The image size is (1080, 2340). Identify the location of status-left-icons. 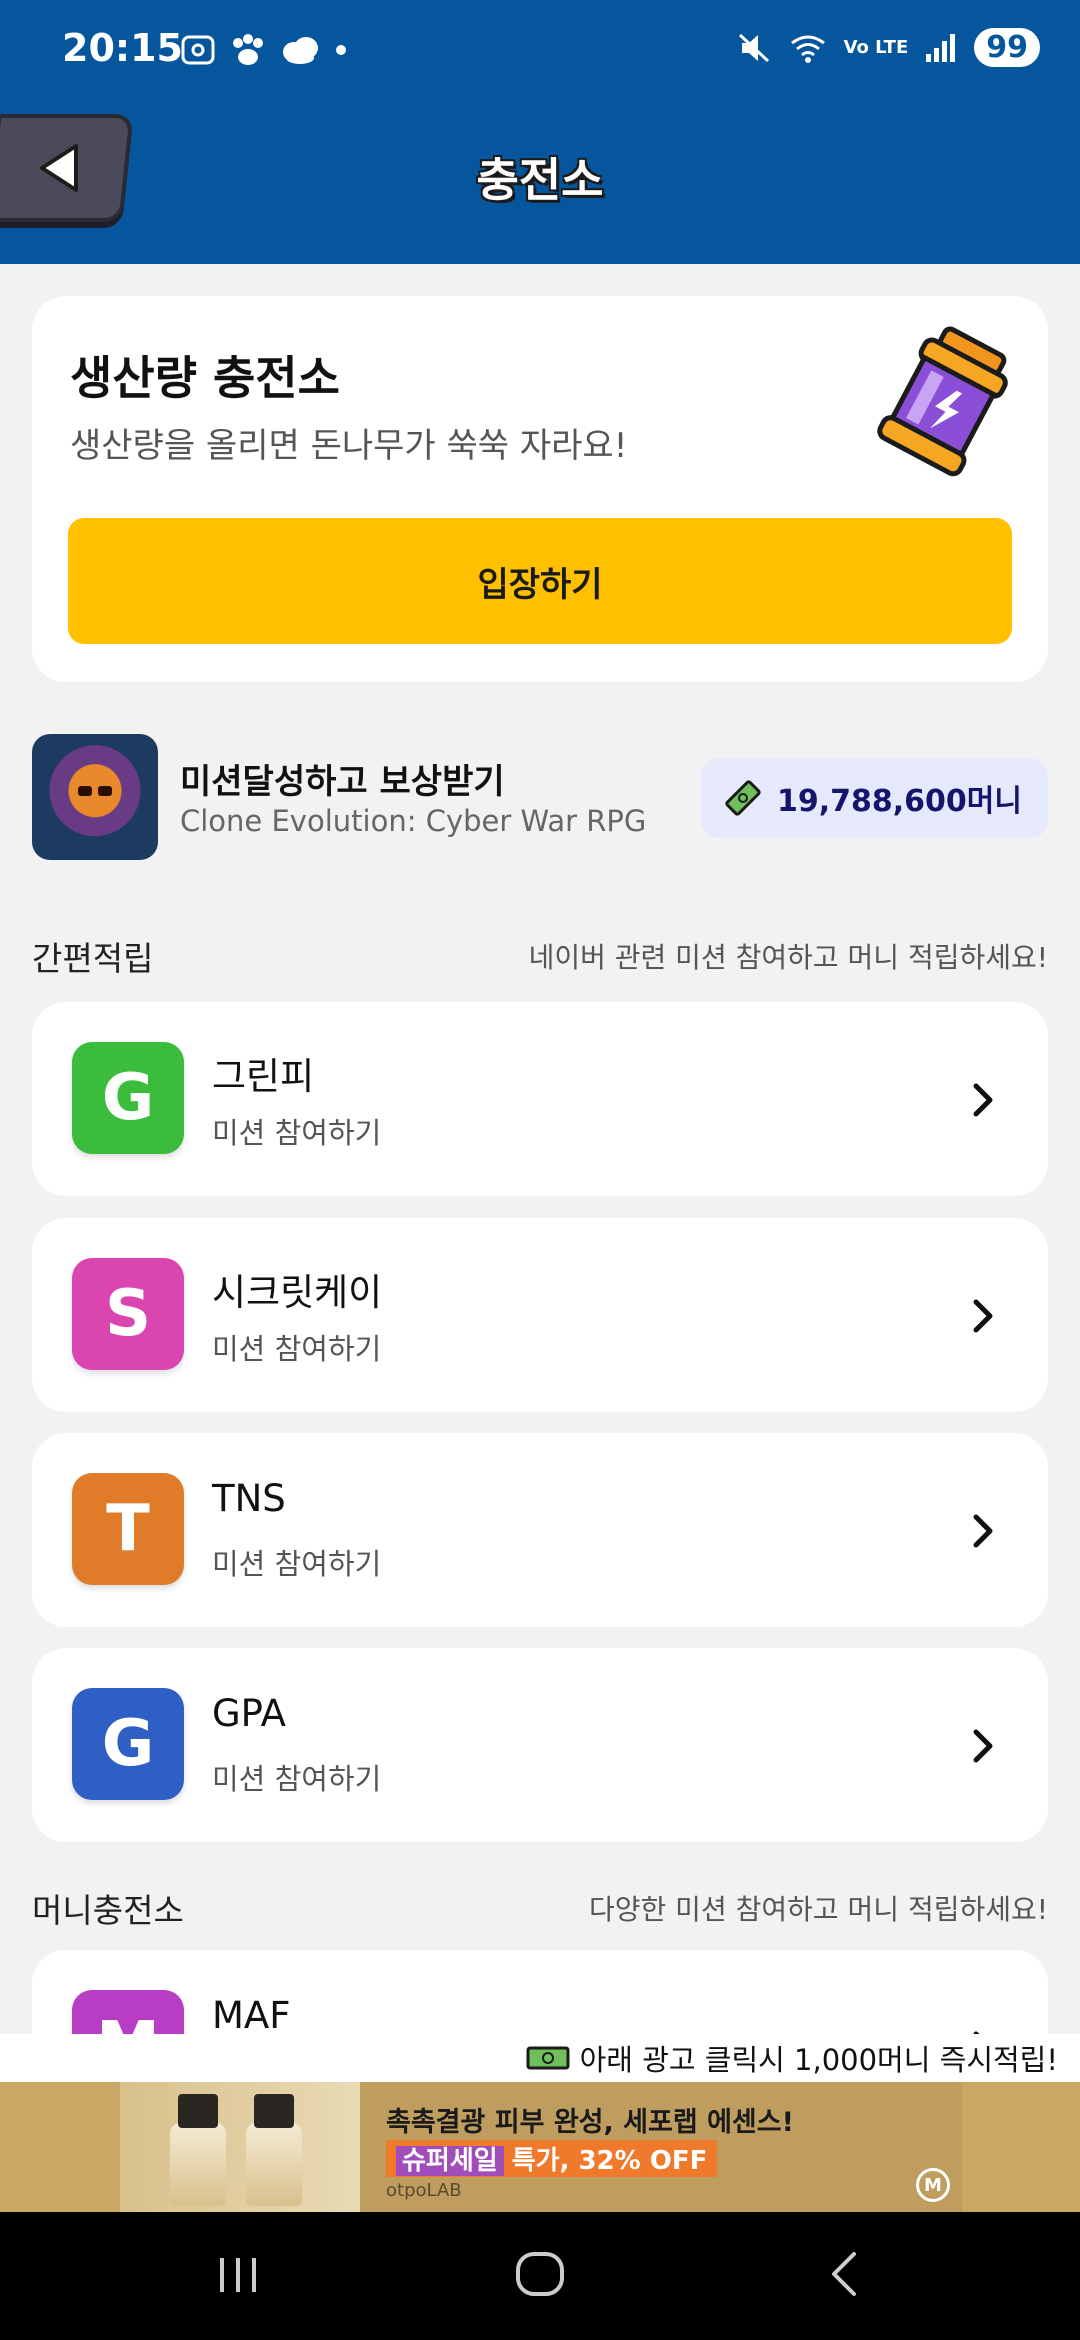
(264, 50).